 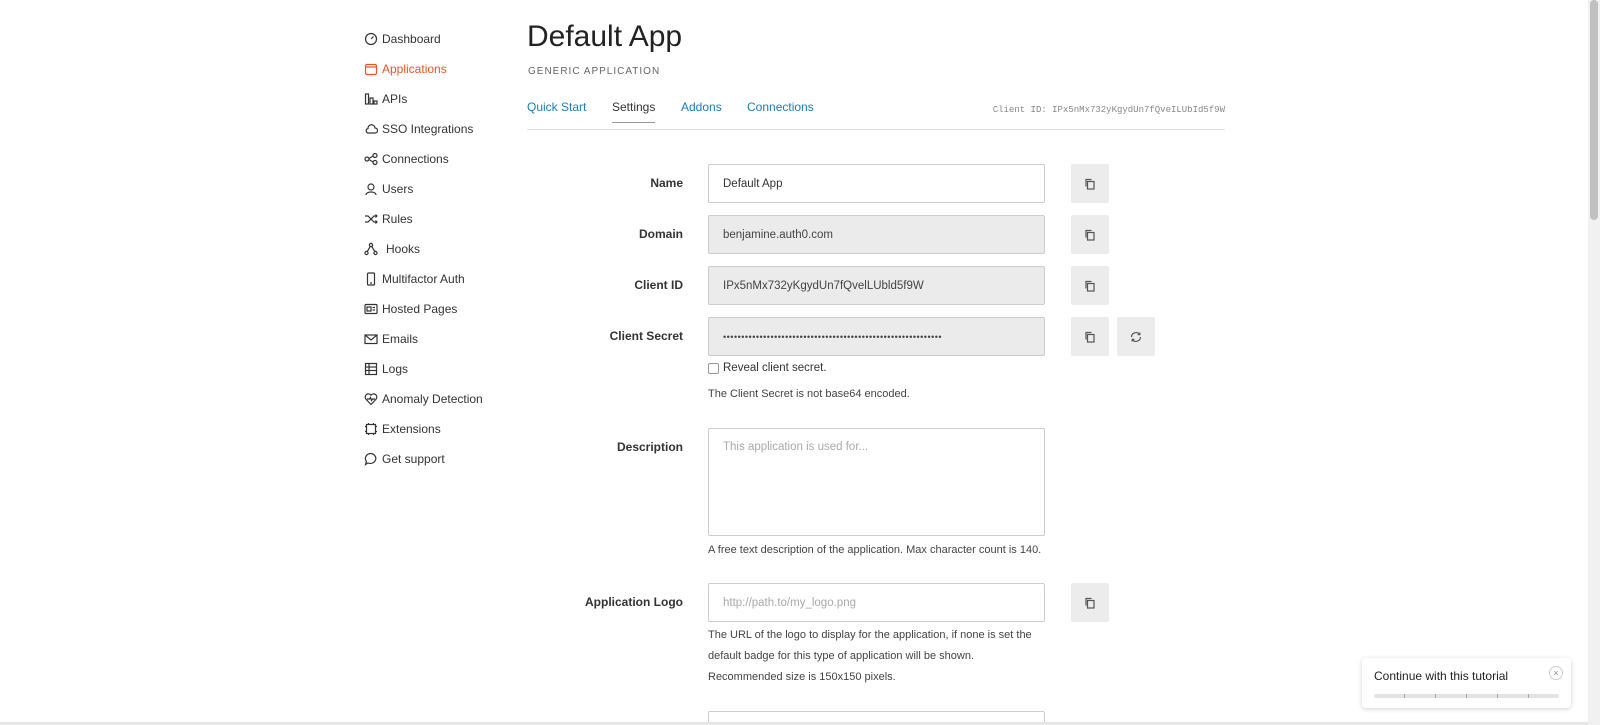 What do you see at coordinates (778, 234) in the screenshot?
I see `domain-value: benjamine.auth0.com` at bounding box center [778, 234].